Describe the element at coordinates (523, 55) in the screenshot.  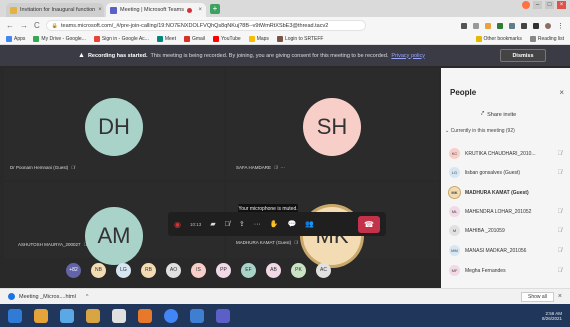
I see `dismiss-button: Dismiss` at that location.